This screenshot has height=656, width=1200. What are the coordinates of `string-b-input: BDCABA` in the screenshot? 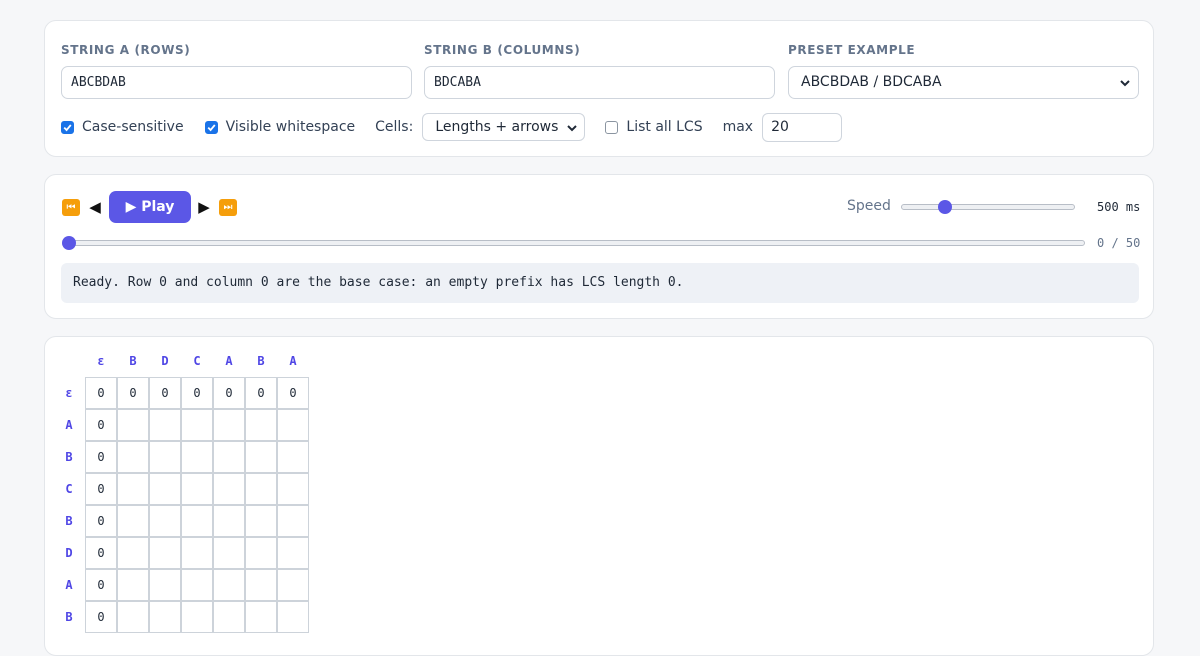 It's located at (599, 82).